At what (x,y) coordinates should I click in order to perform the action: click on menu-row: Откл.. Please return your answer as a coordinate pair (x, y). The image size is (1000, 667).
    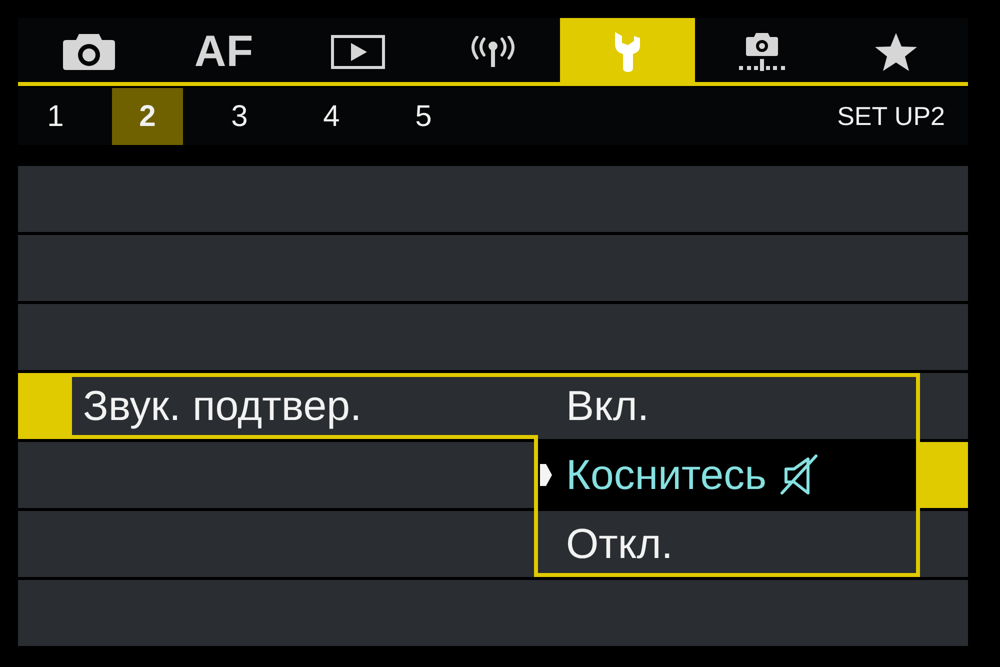
    Looking at the image, I should click on (493, 544).